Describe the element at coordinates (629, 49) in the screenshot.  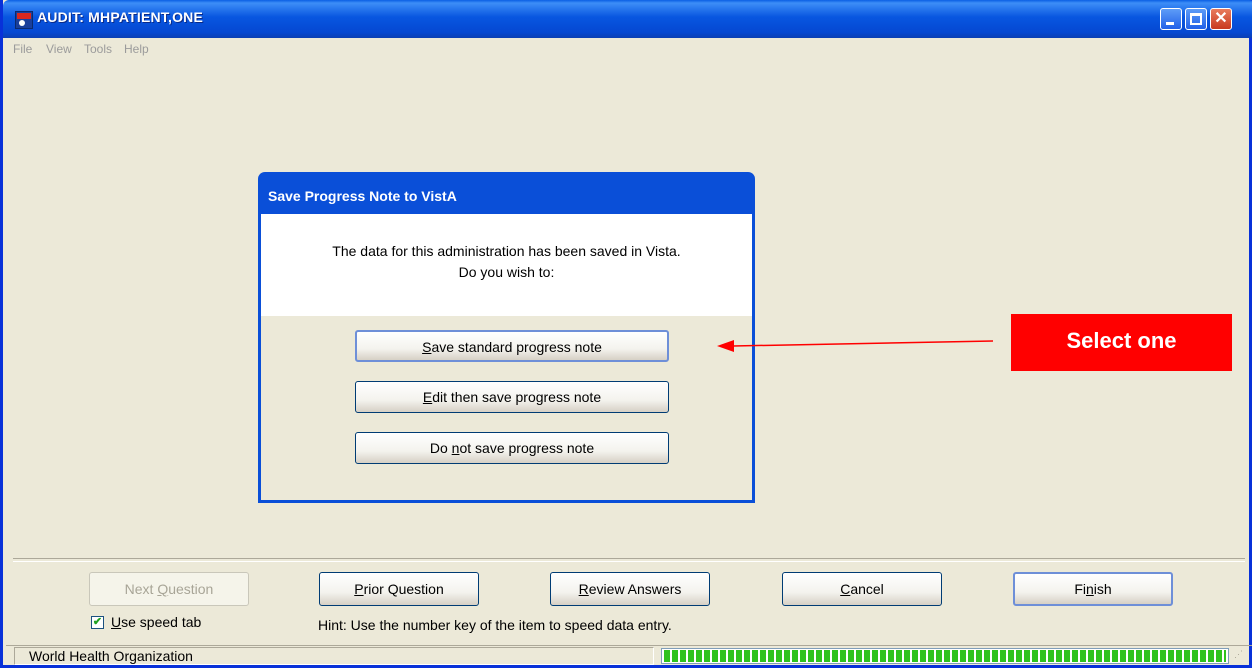
I see `menu-bar: File View Tools Help` at that location.